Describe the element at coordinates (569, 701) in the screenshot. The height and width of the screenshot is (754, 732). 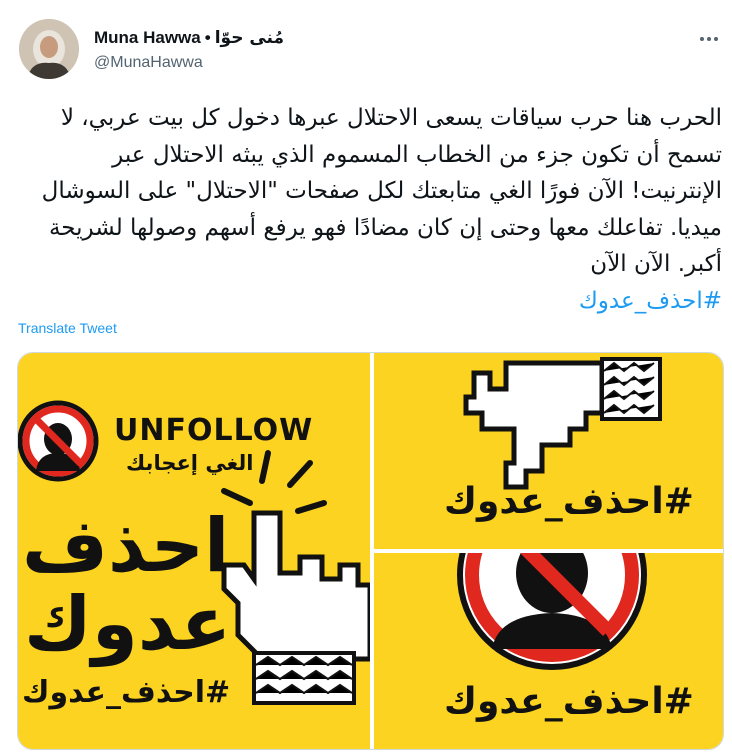
I see `bottom-right-hashtag: #احذف_عدوك` at that location.